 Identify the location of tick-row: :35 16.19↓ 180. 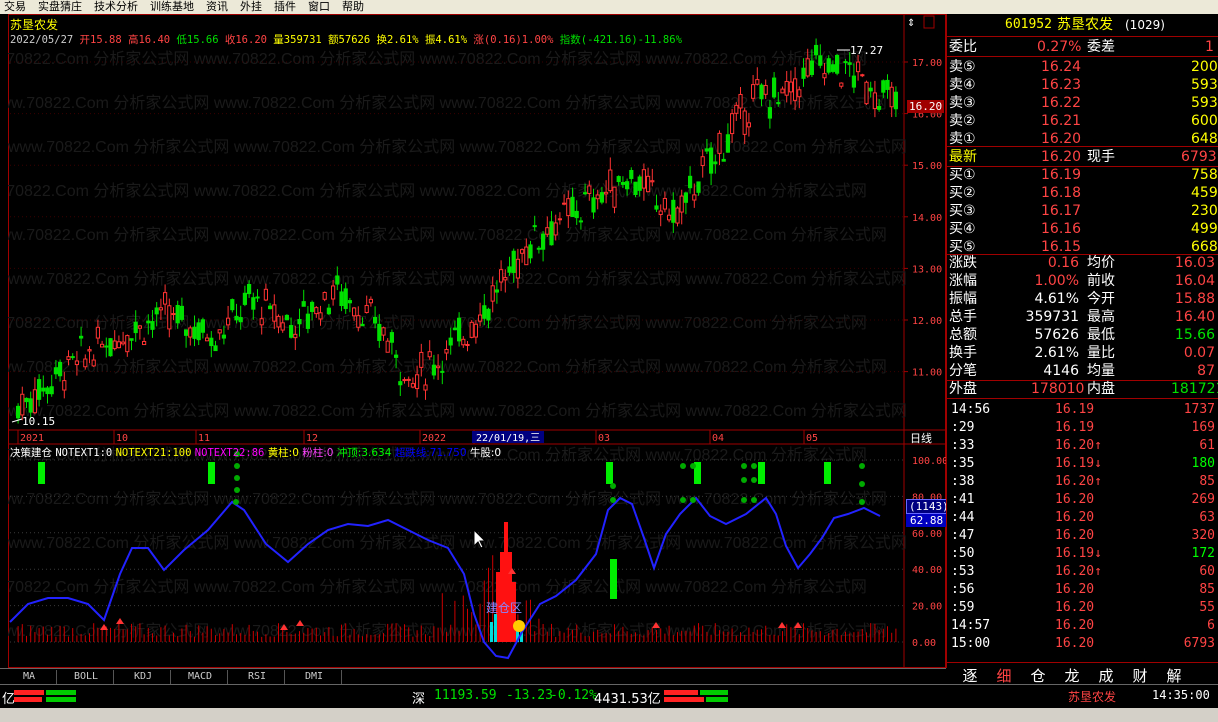
(1082, 464).